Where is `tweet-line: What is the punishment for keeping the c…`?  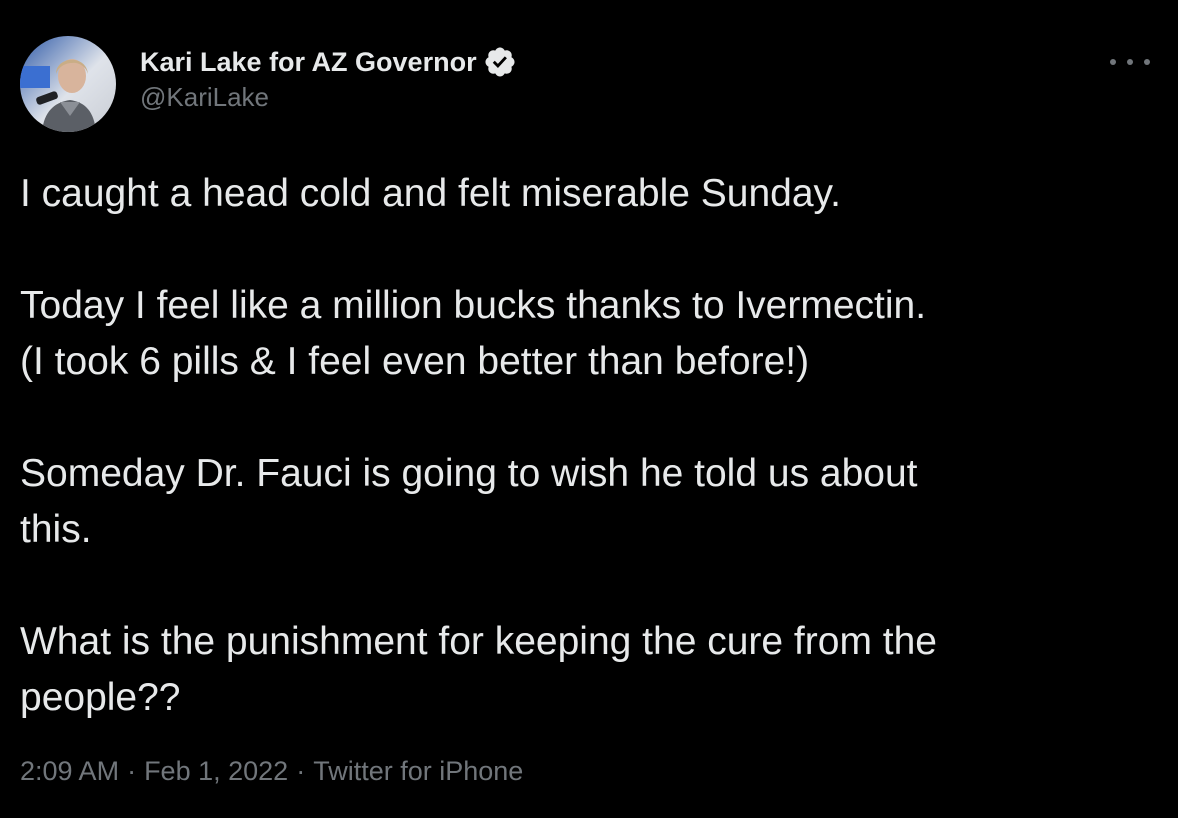 tweet-line: What is the punishment for keeping the c… is located at coordinates (478, 641).